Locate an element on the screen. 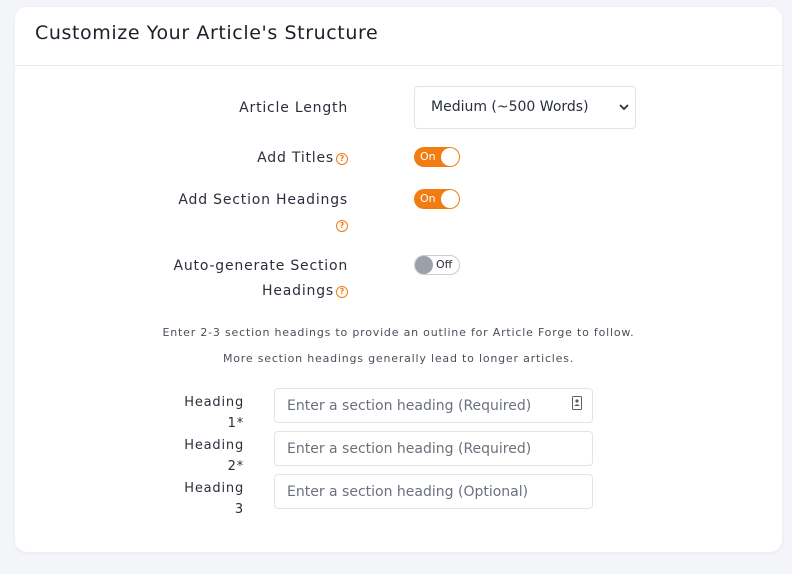  article-length-label: Article Length is located at coordinates (293, 108).